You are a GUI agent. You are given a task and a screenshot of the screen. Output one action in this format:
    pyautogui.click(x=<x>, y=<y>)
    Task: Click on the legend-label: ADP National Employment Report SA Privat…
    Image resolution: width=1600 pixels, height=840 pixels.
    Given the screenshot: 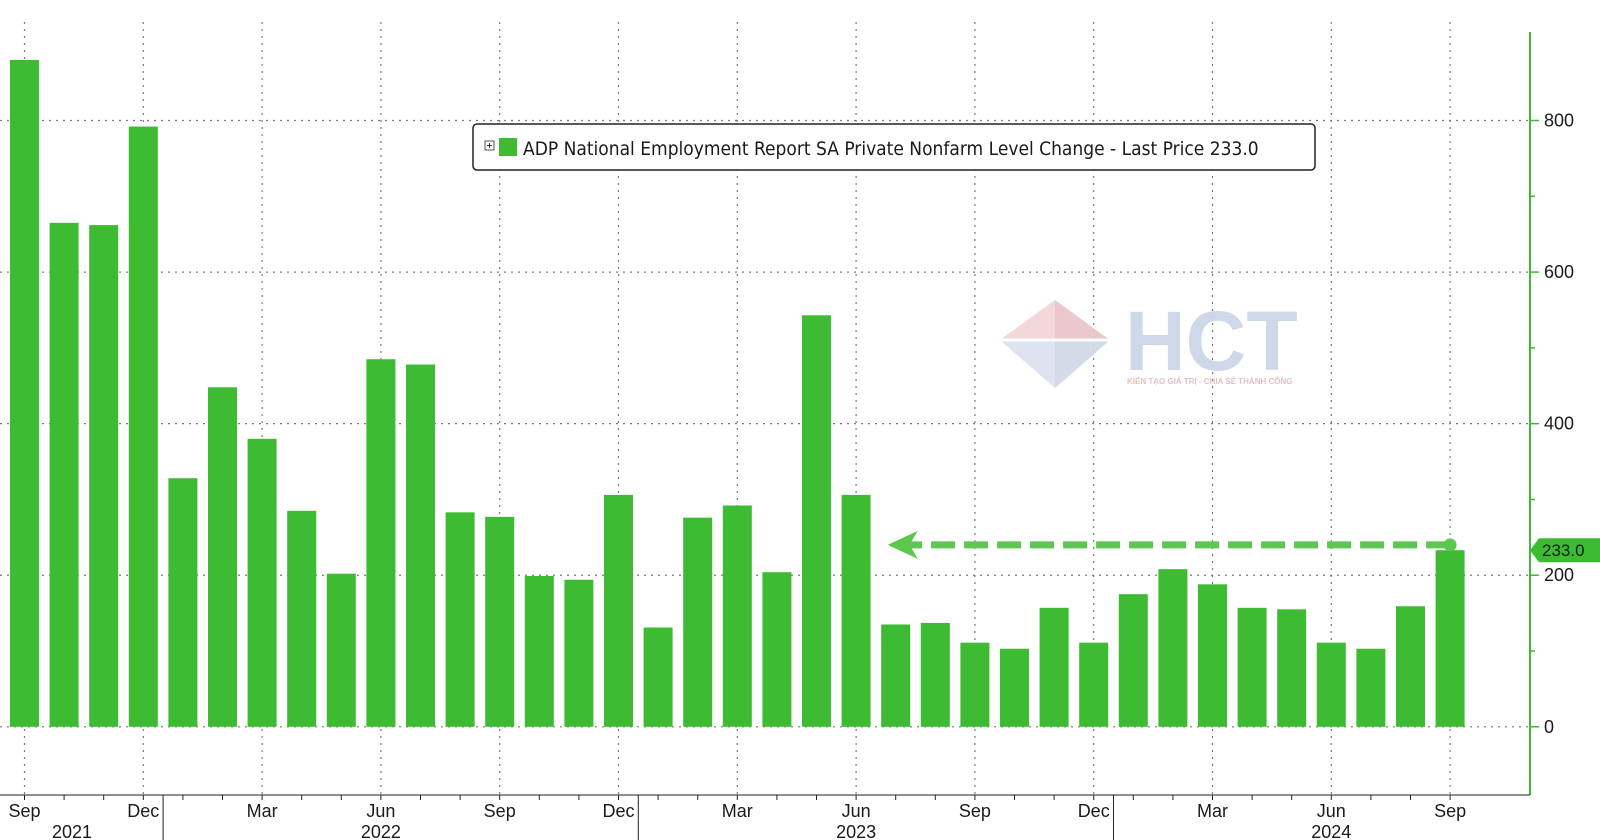 What is the action you would take?
    pyautogui.click(x=891, y=149)
    